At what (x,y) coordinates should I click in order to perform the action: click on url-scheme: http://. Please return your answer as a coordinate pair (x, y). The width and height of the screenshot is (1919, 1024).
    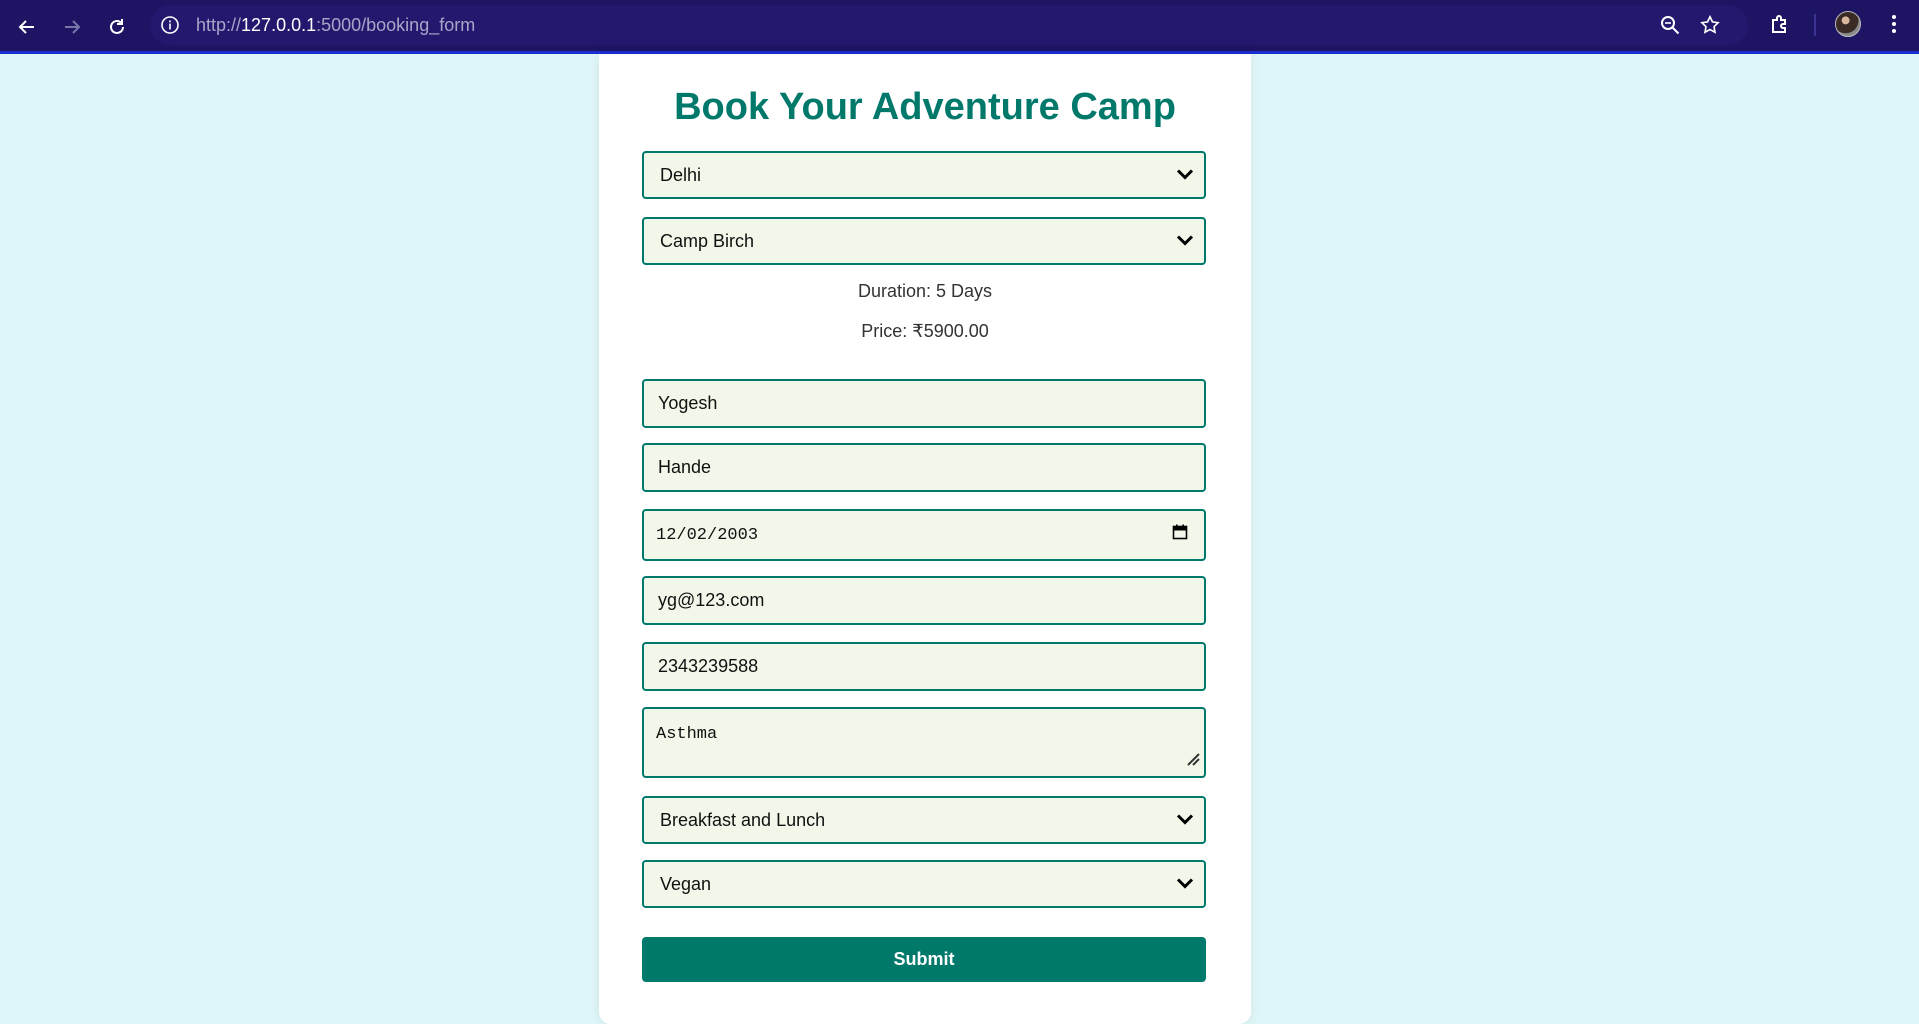
    Looking at the image, I should click on (219, 25).